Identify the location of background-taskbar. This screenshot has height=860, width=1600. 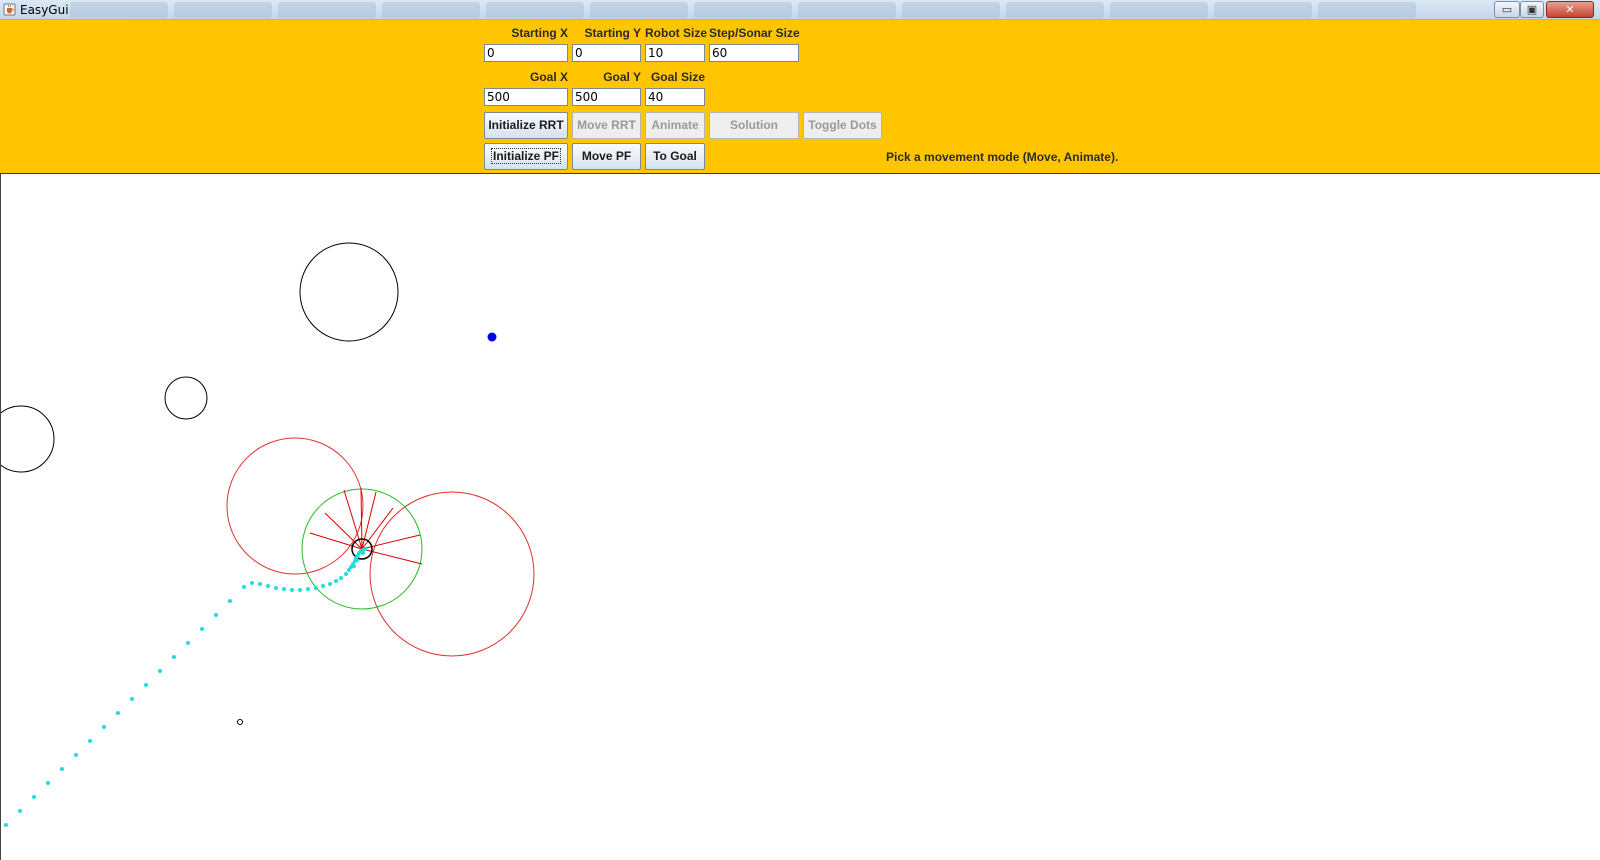
(780, 10).